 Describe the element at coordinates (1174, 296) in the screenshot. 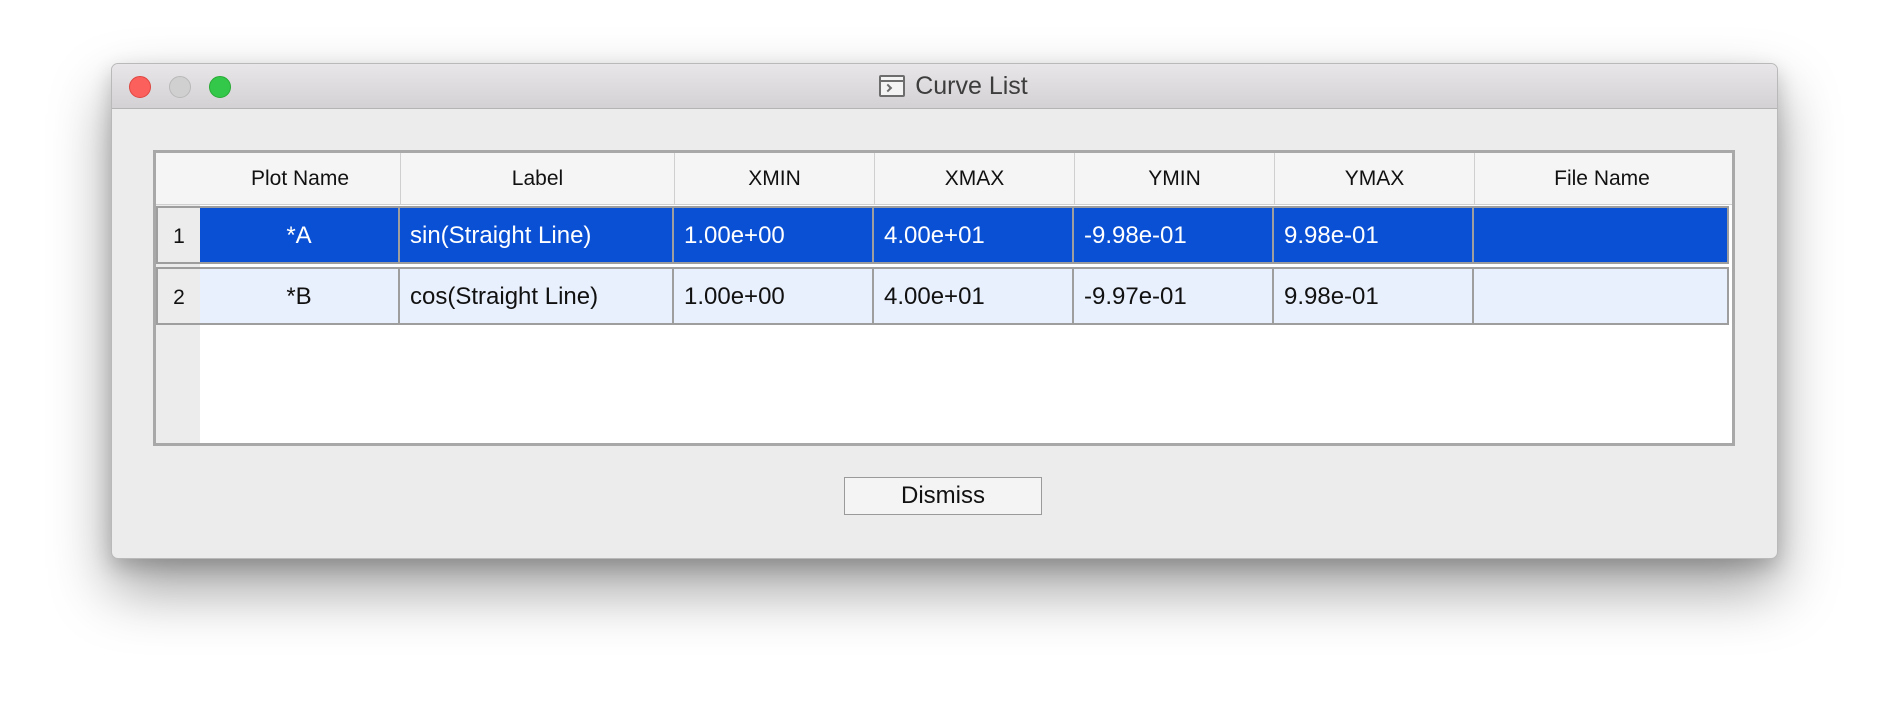

I see `ymin-cell: -9.97e-01` at that location.